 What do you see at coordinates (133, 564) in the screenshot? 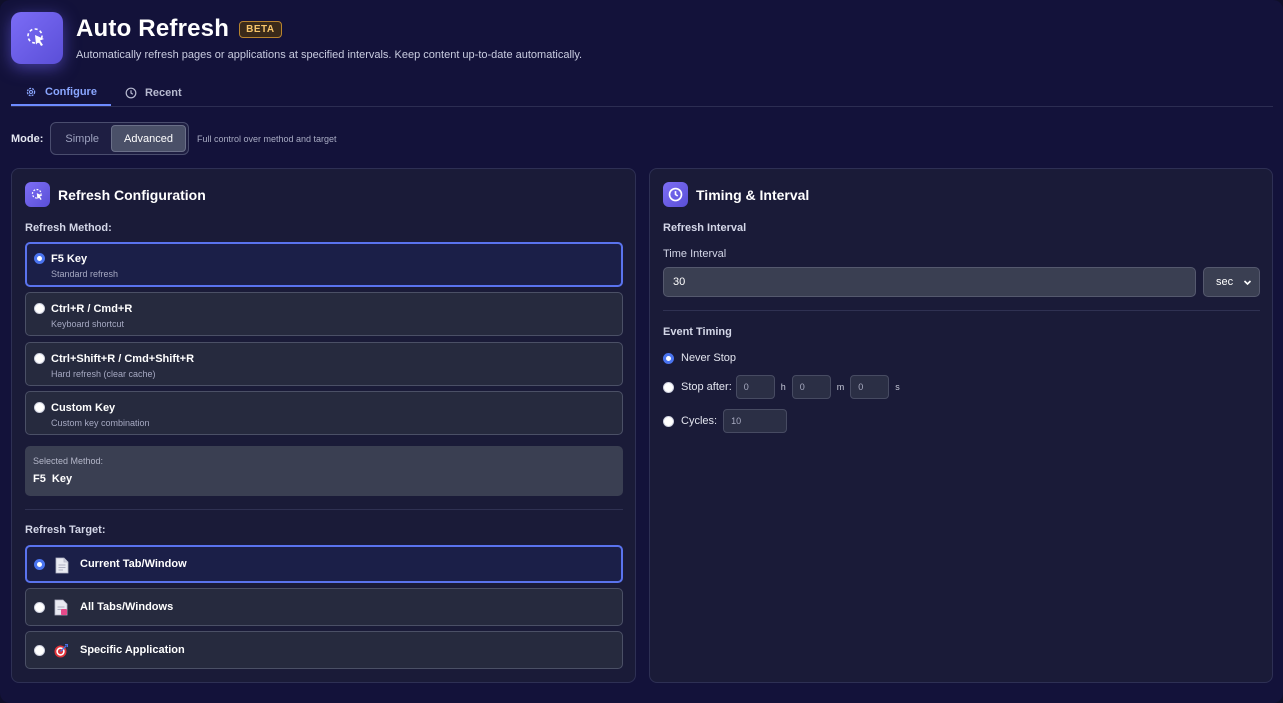
I see `target-current-tab-label: Current Tab/Window` at bounding box center [133, 564].